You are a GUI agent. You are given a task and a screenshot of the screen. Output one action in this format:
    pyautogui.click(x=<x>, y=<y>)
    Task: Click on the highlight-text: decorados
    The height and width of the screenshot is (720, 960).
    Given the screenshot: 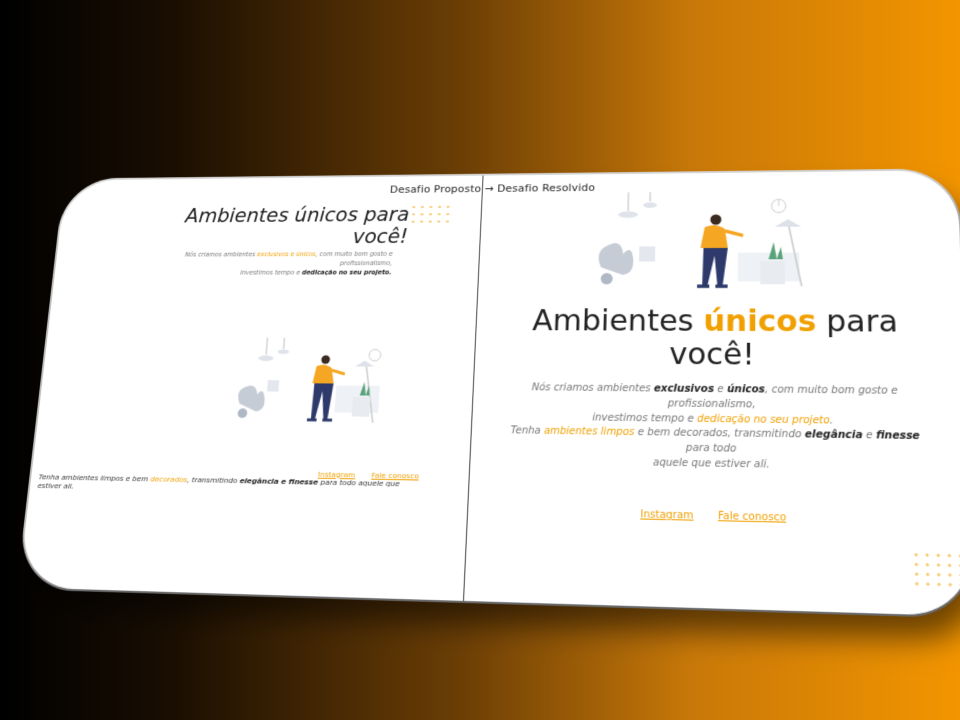 What is the action you would take?
    pyautogui.click(x=168, y=479)
    